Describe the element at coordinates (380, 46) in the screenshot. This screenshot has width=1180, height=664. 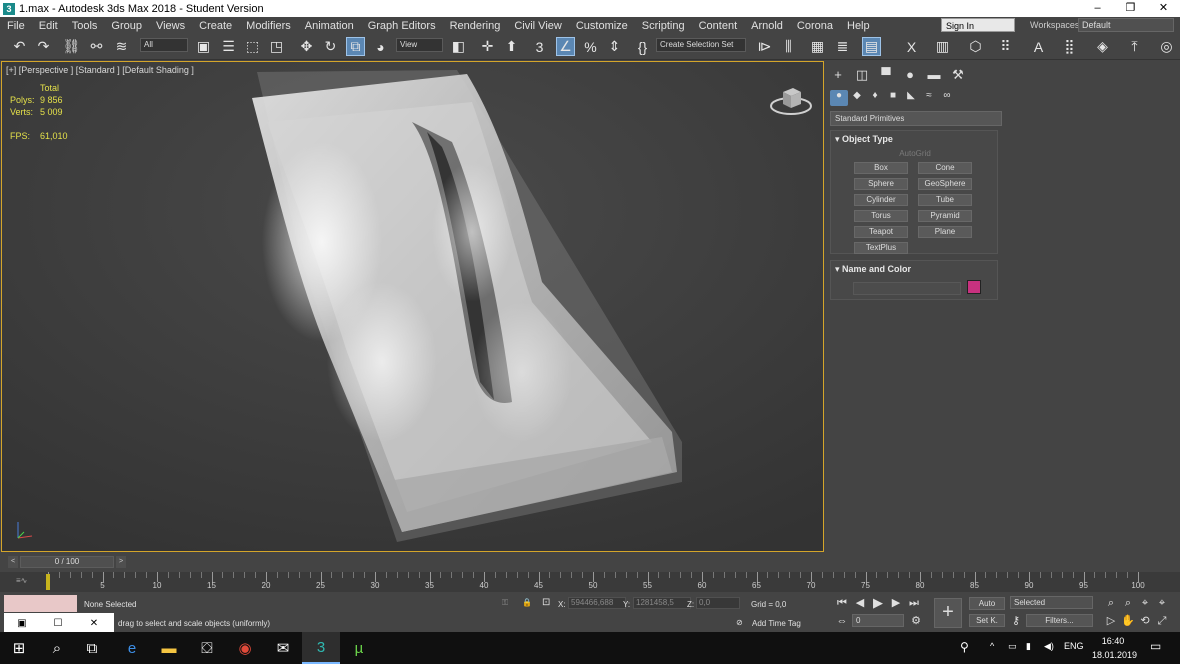
I see `placement-icon: ◕` at that location.